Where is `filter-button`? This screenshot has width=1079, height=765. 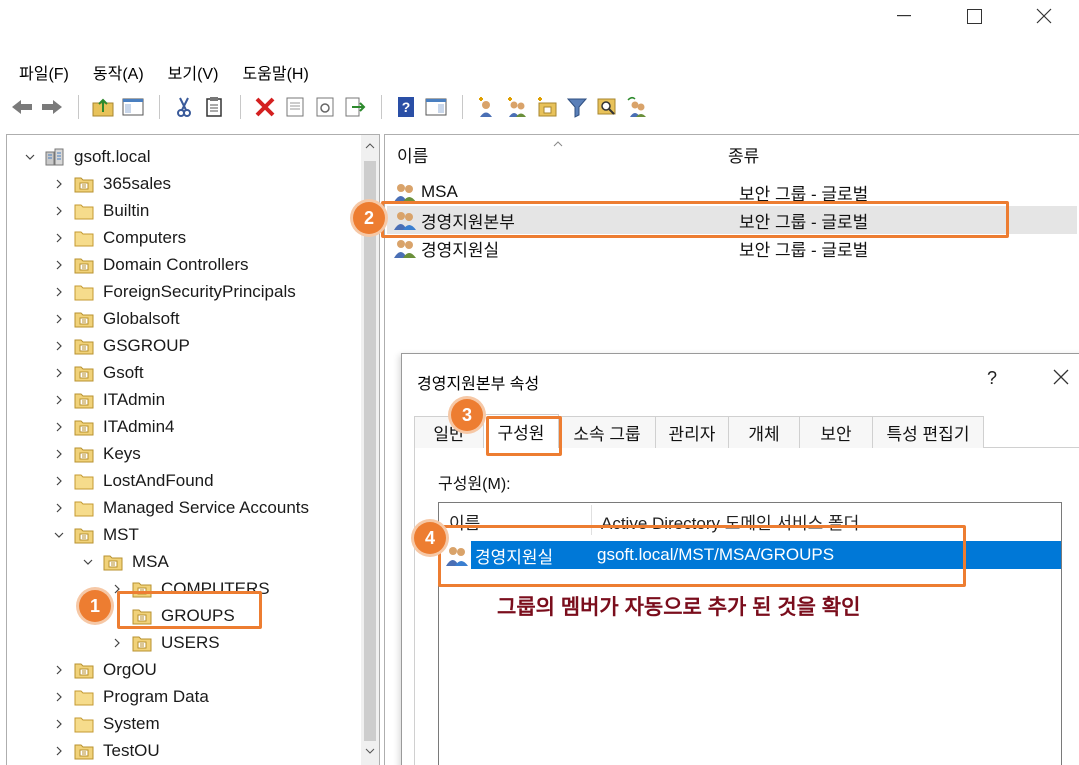 filter-button is located at coordinates (577, 107).